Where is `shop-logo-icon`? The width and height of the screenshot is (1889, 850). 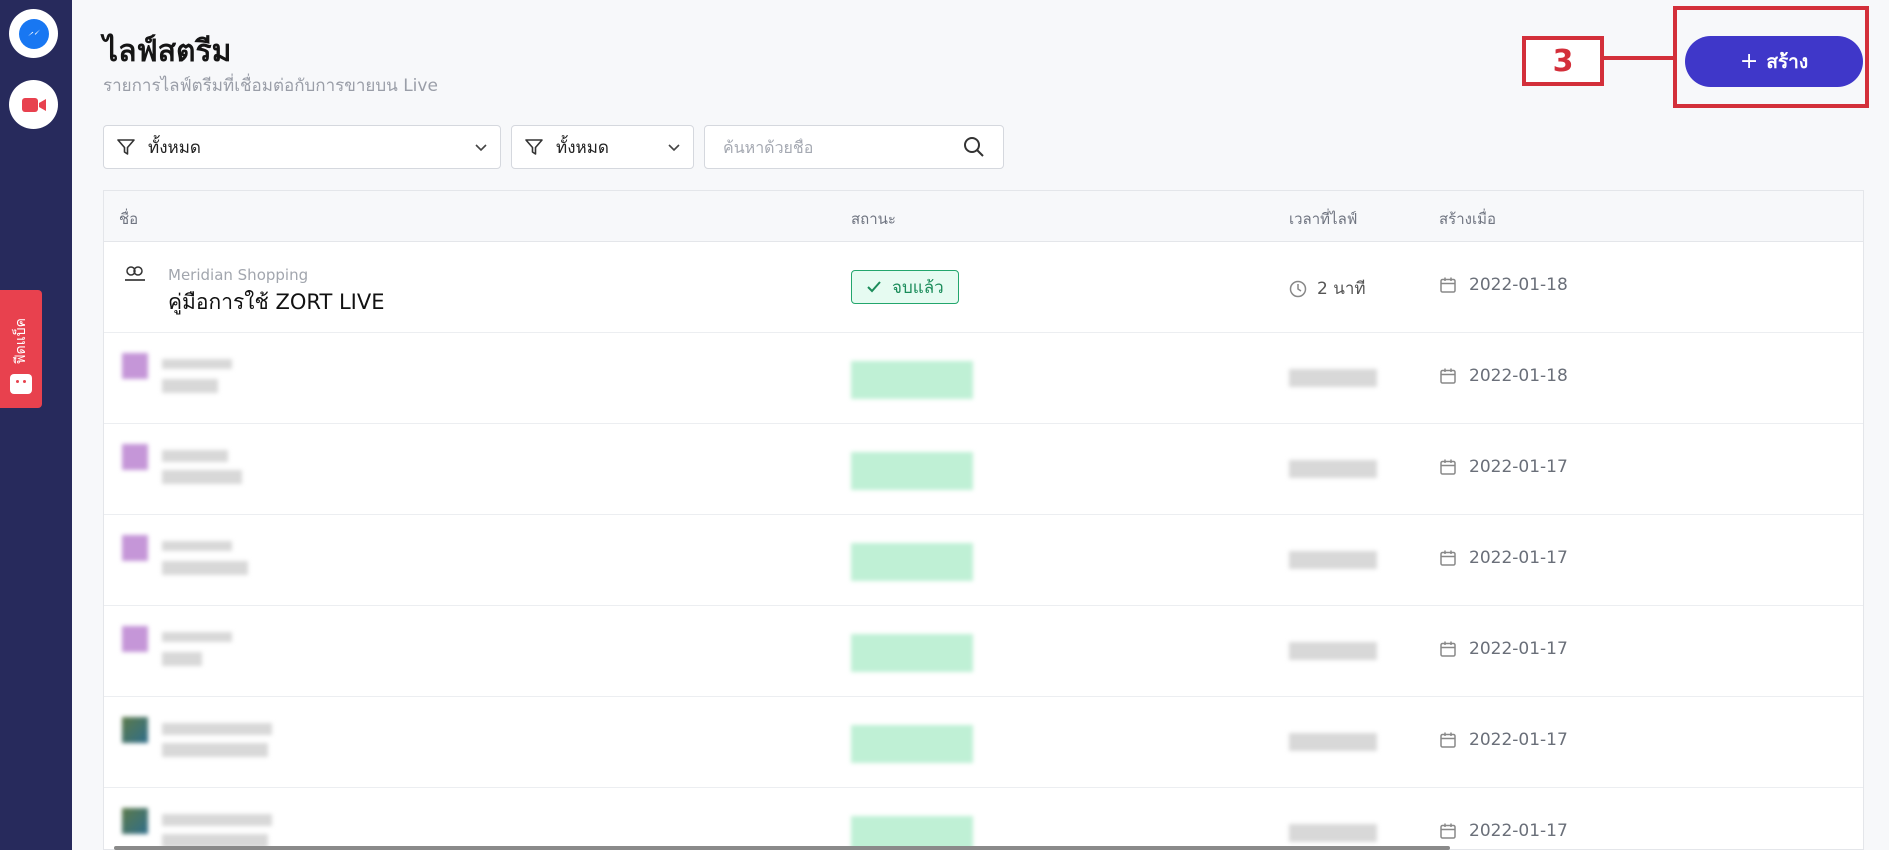 shop-logo-icon is located at coordinates (135, 273).